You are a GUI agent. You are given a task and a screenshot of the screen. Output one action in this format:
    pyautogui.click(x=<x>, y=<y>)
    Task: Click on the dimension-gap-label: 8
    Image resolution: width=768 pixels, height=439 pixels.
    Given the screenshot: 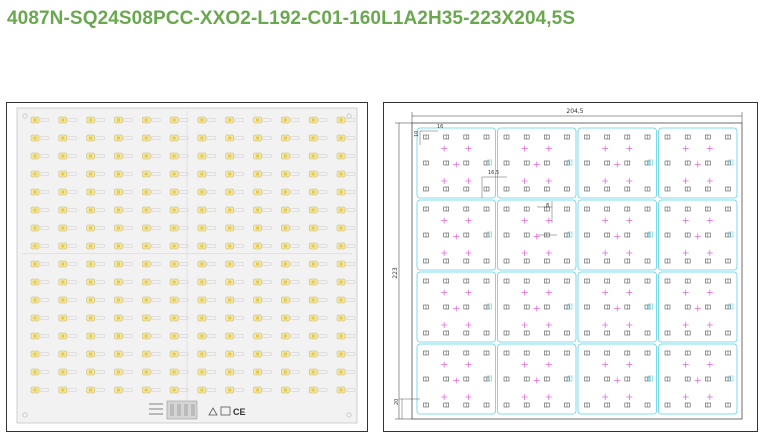 What is the action you would take?
    pyautogui.click(x=547, y=206)
    